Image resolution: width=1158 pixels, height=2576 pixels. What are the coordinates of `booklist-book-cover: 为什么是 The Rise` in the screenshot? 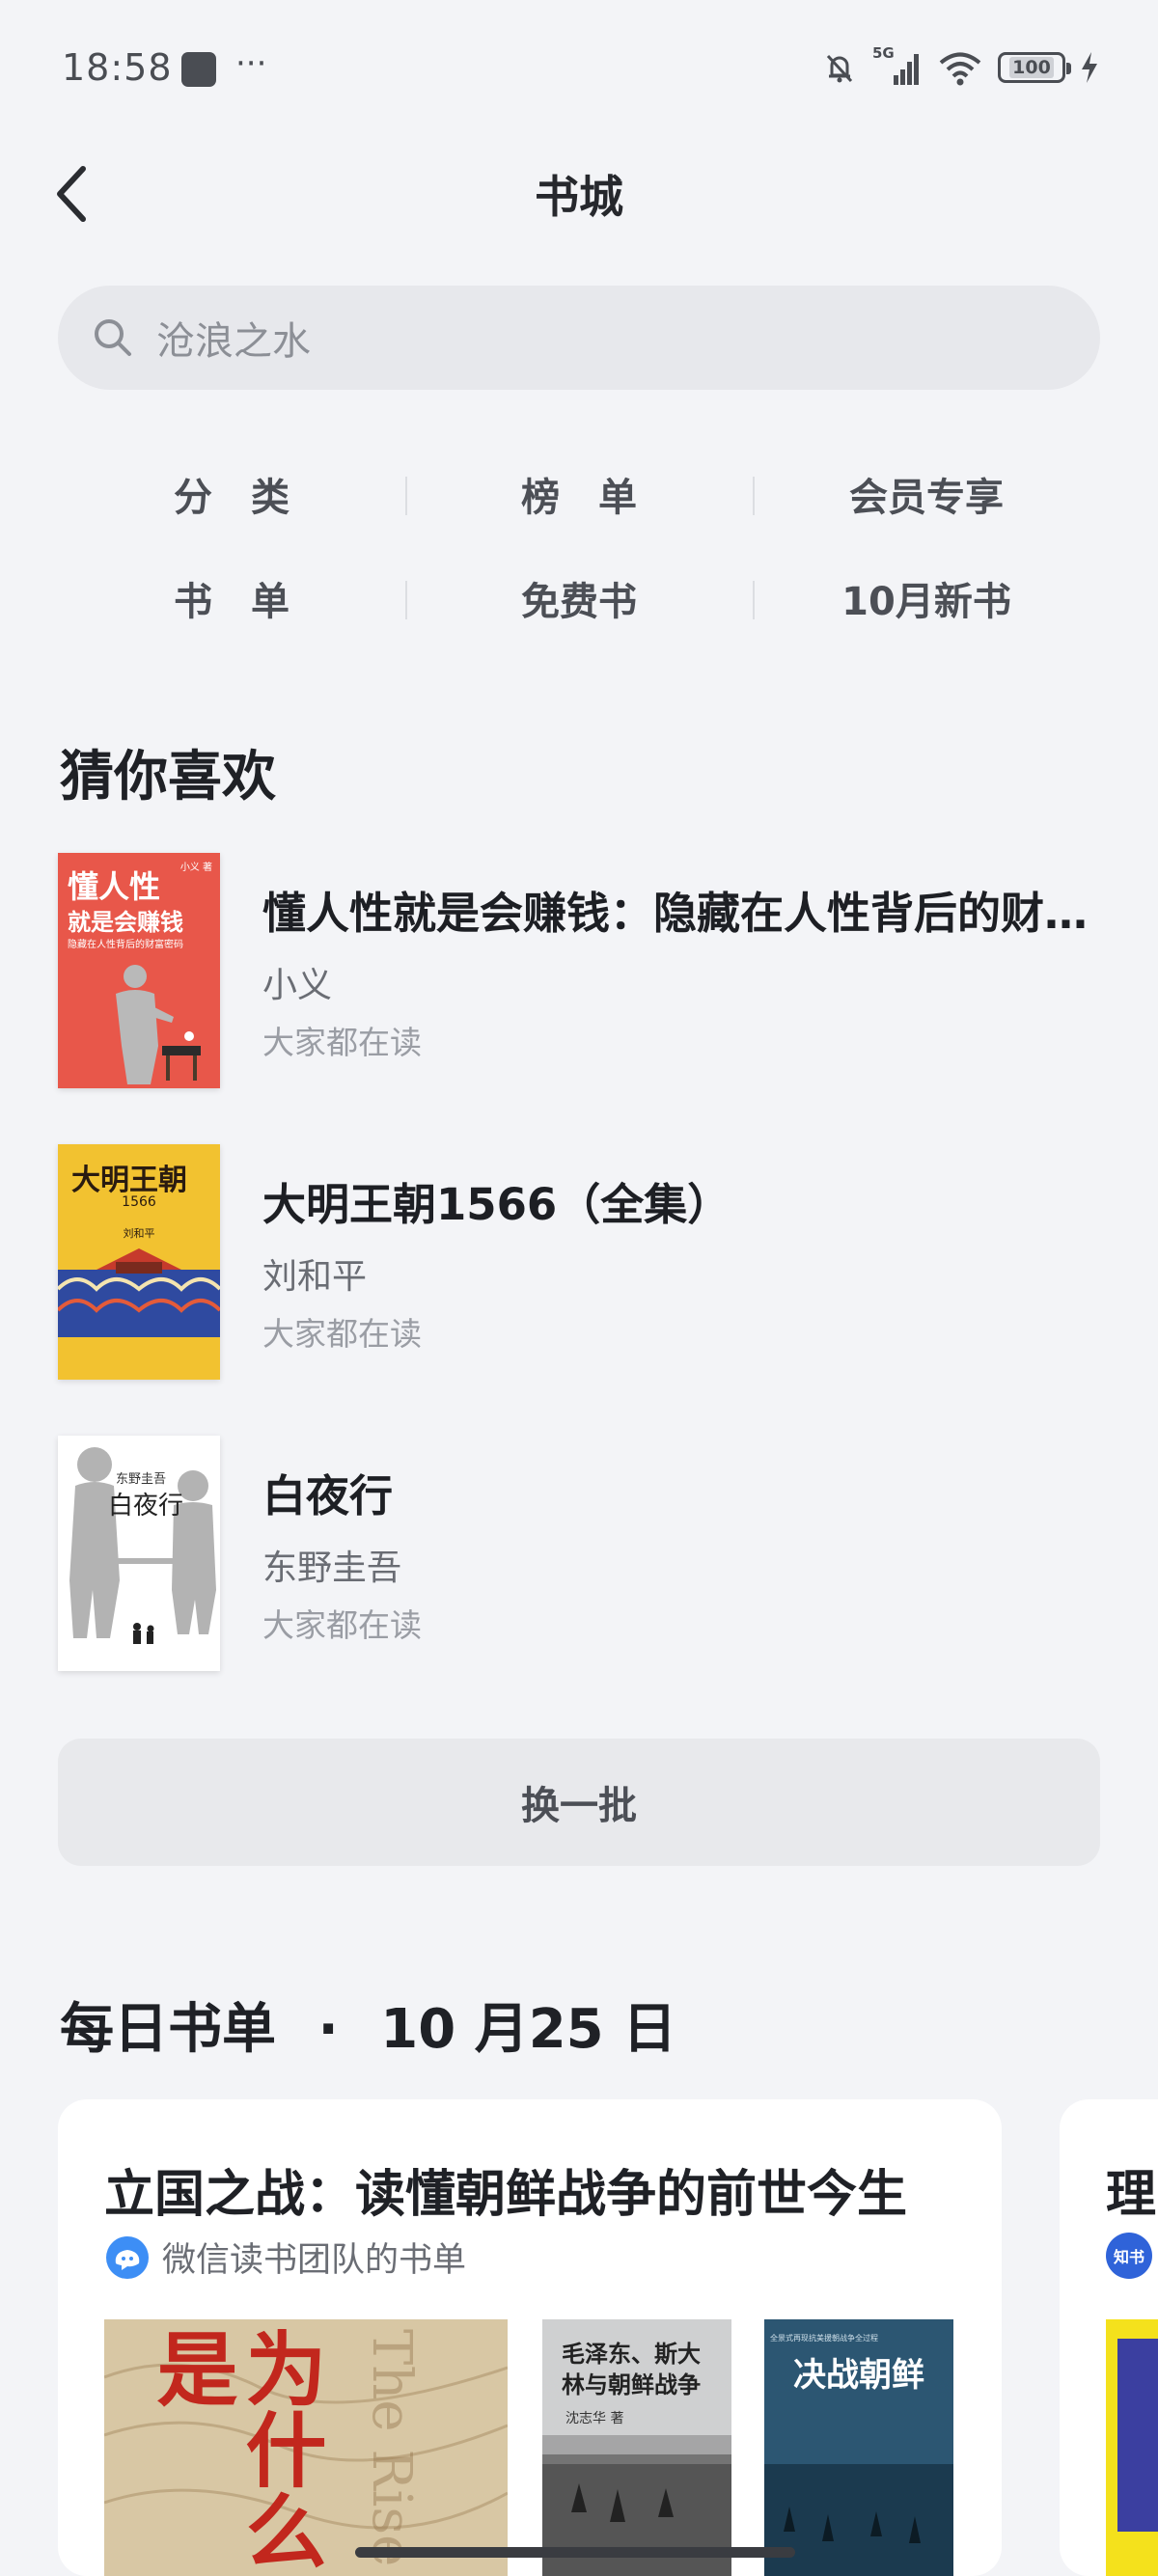 It's located at (306, 2447).